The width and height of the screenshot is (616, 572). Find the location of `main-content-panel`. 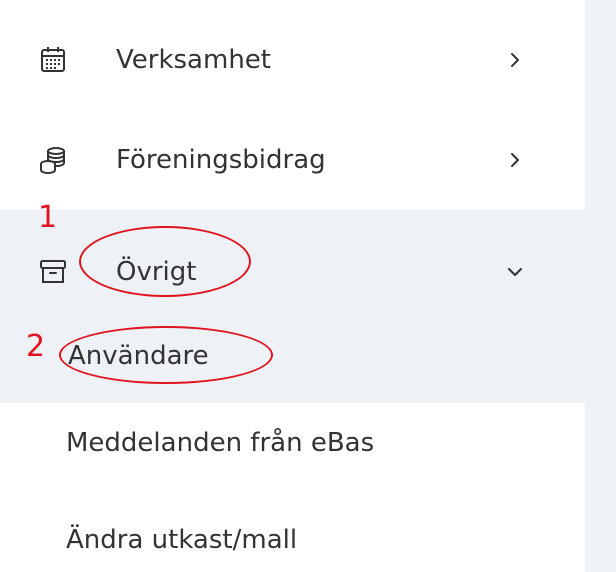

main-content-panel is located at coordinates (600, 286).